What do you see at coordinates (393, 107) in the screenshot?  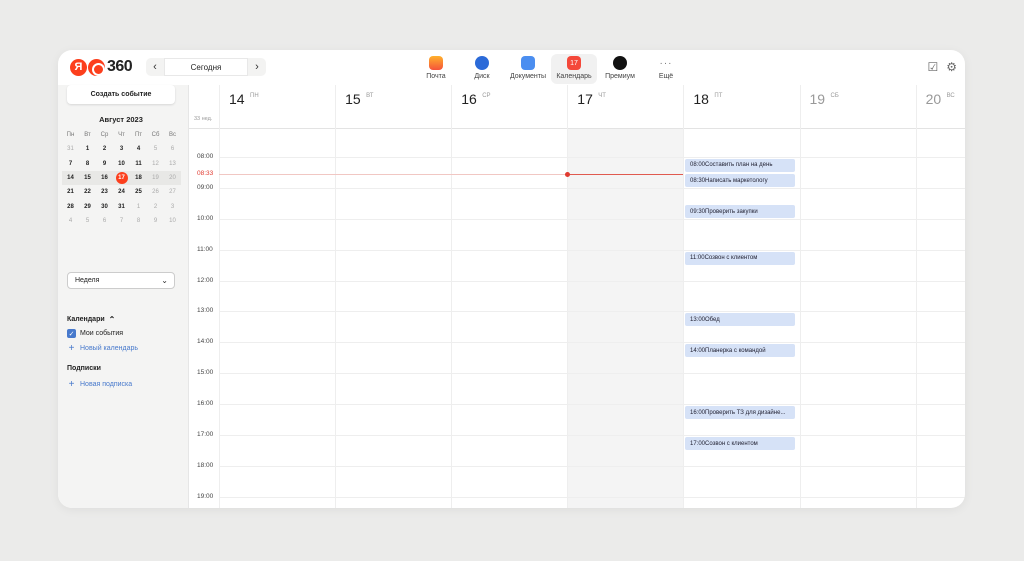 I see `day-header-15: 15 ВТ` at bounding box center [393, 107].